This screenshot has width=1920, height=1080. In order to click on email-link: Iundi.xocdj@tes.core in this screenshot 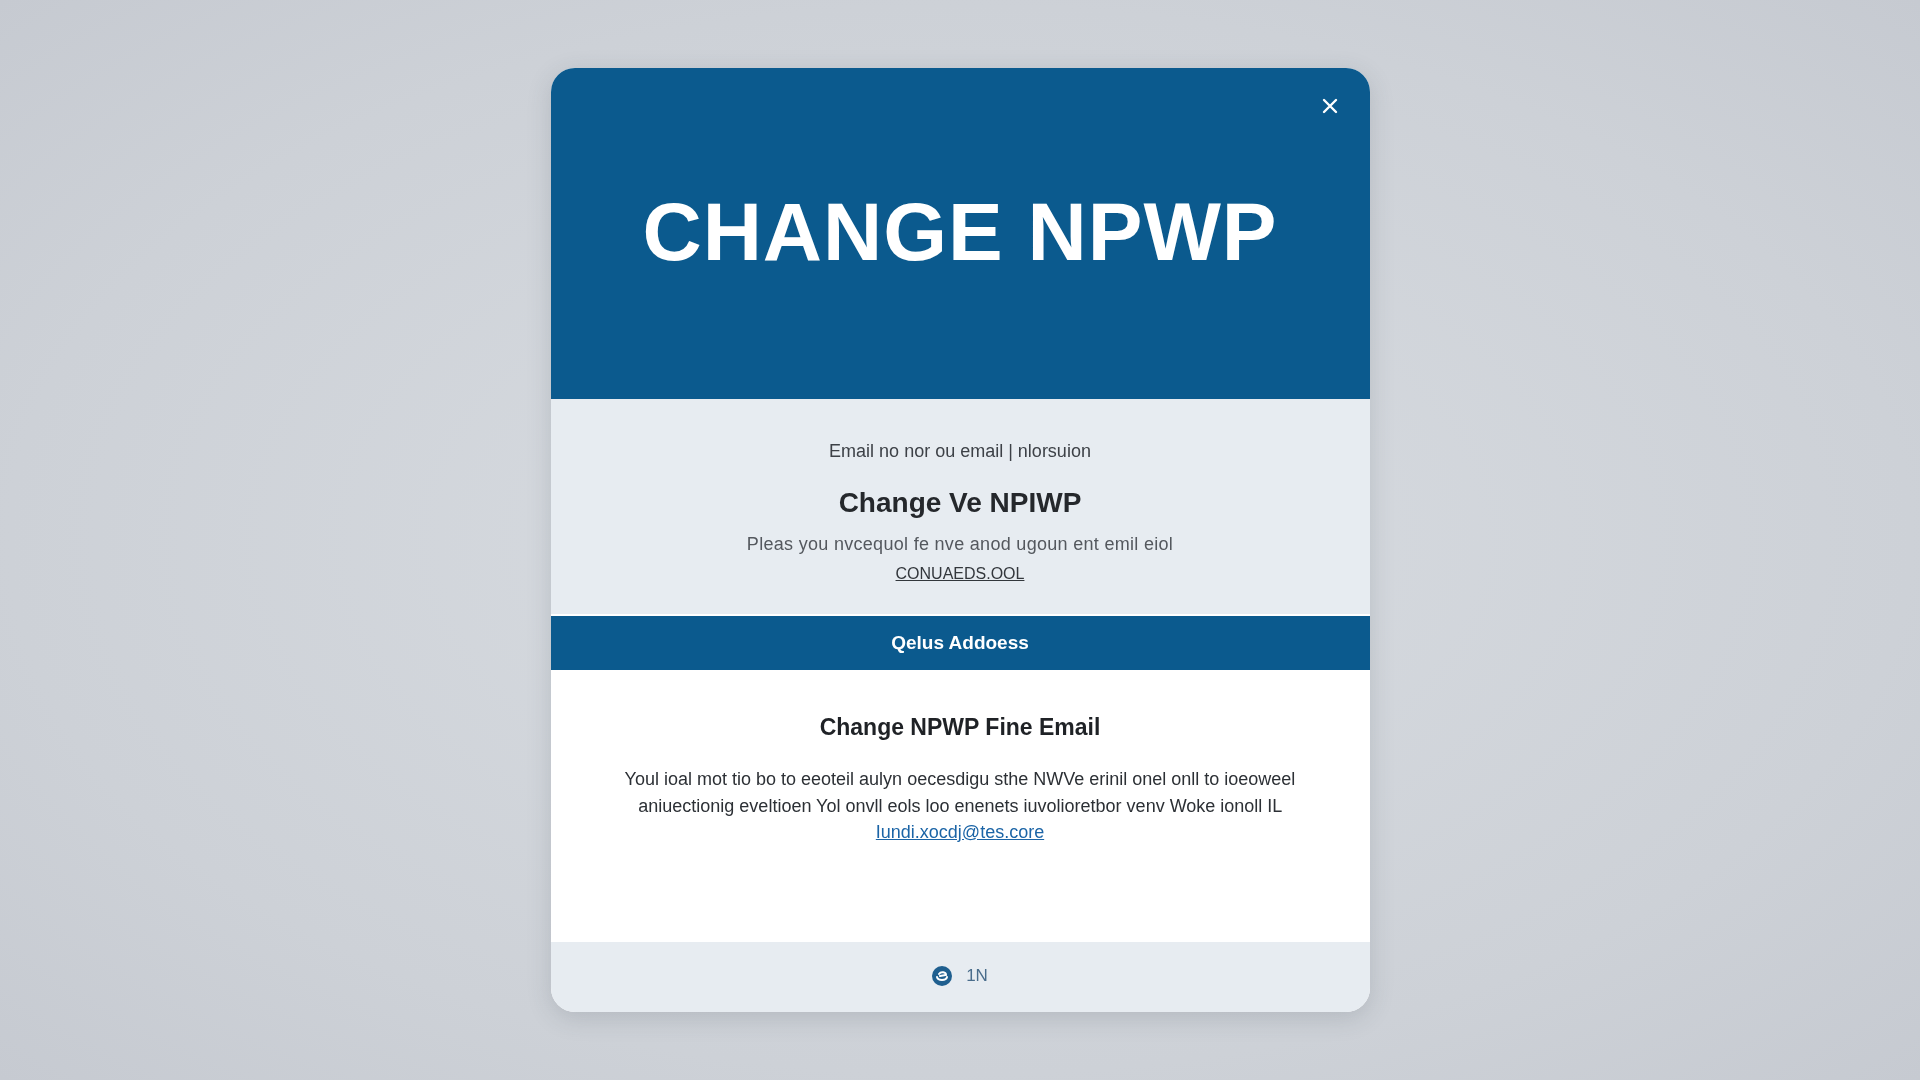, I will do `click(960, 832)`.